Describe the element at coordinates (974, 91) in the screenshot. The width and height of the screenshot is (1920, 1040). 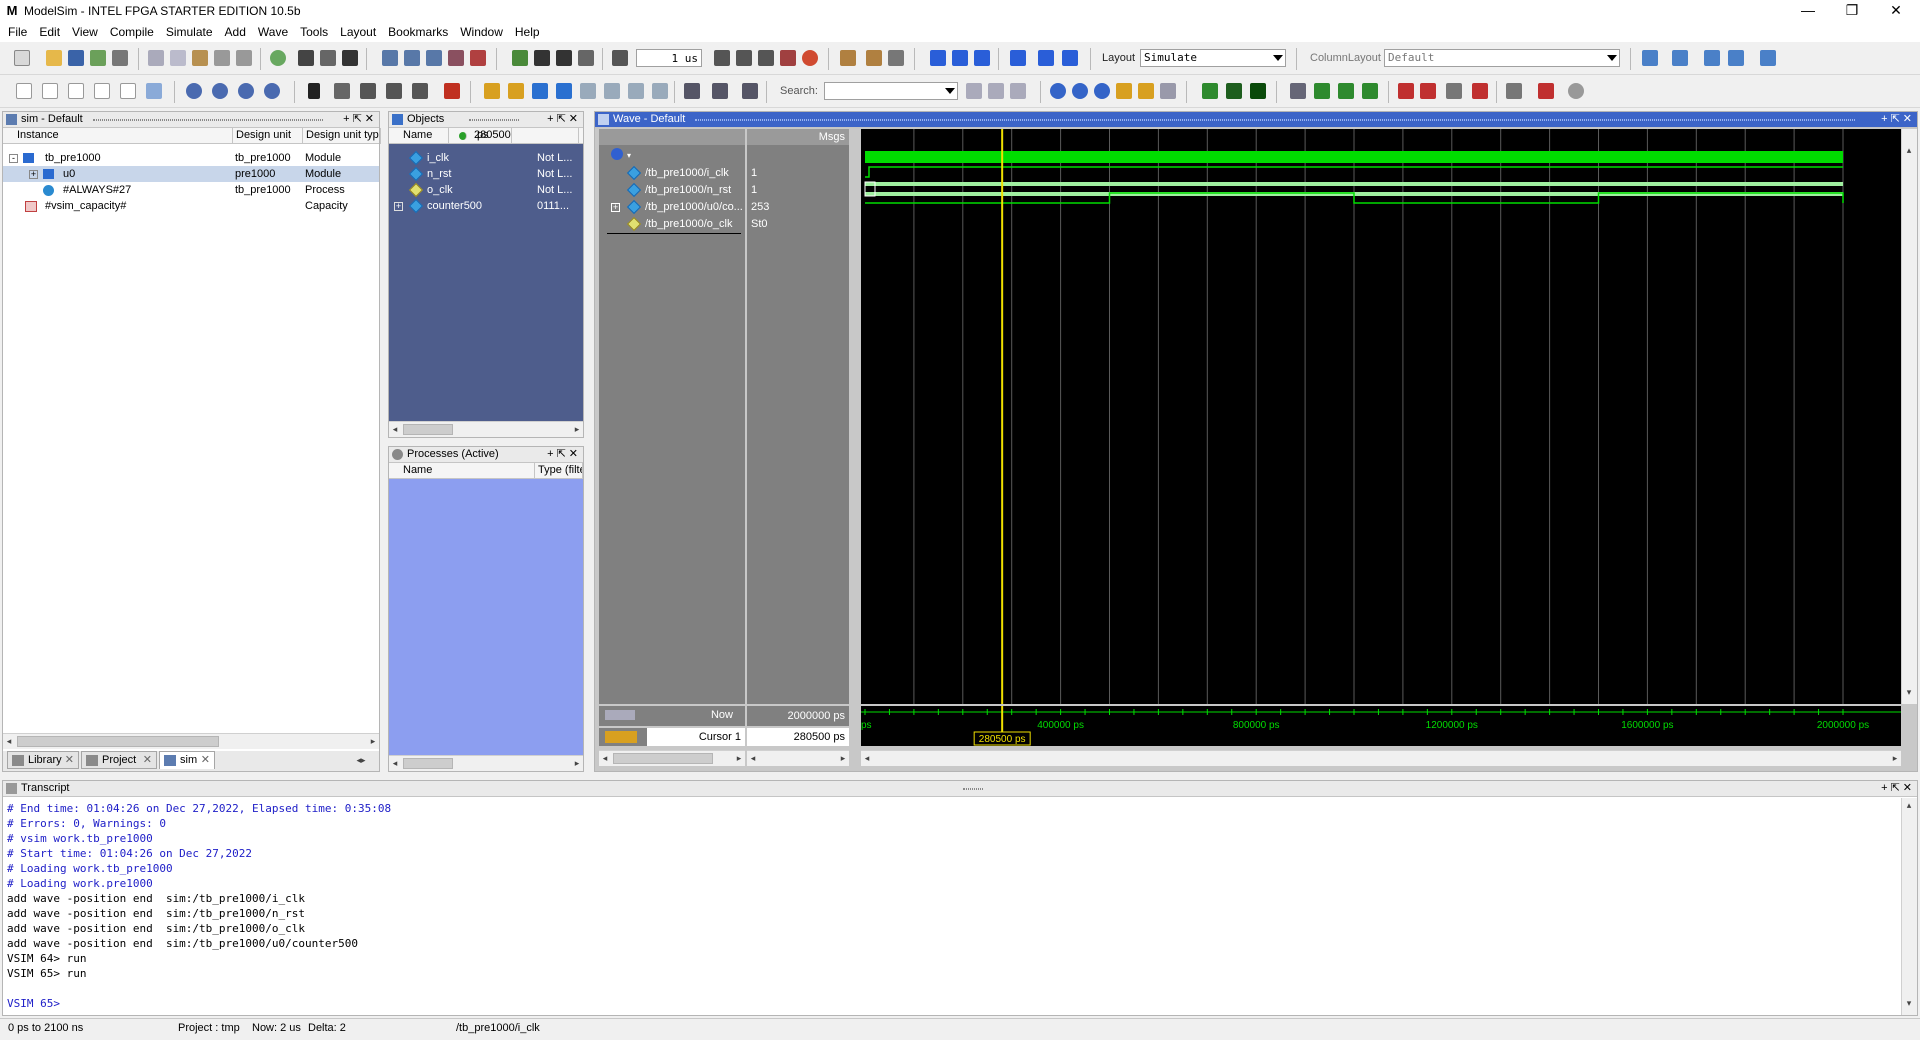
I see `search-binoculars-icon` at that location.